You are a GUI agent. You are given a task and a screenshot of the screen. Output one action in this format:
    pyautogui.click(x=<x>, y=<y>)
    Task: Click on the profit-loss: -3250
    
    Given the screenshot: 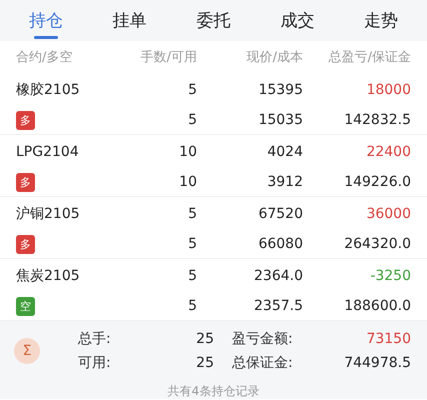 What is the action you would take?
    pyautogui.click(x=390, y=276)
    